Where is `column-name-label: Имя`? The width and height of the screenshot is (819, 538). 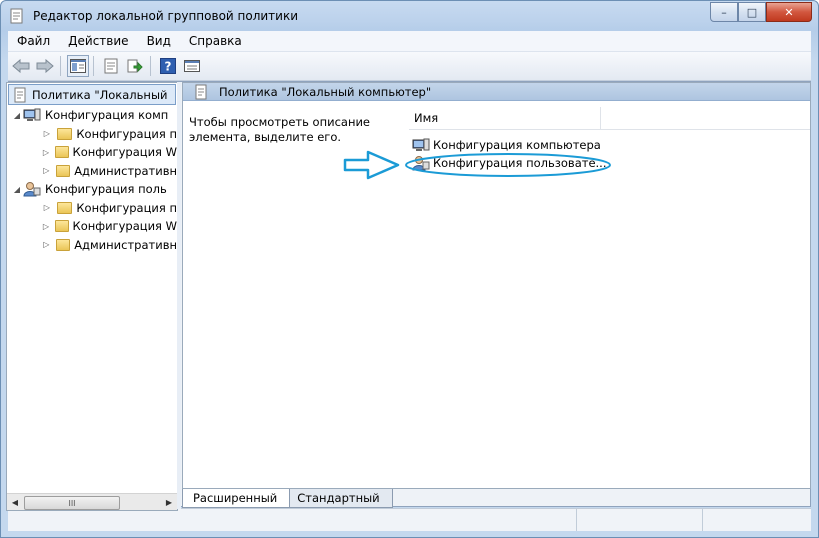 column-name-label: Имя is located at coordinates (426, 118).